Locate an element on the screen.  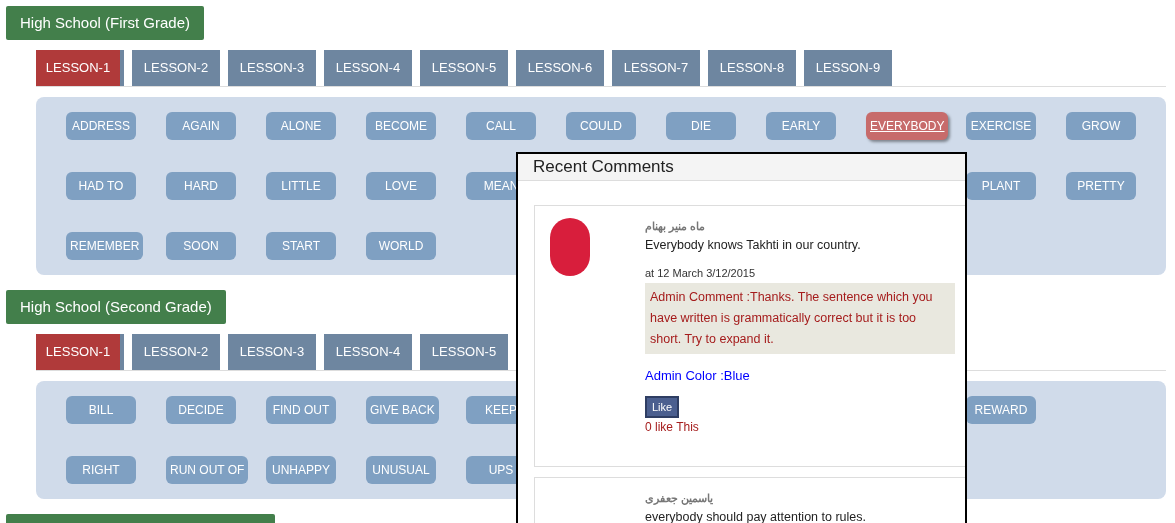
lesson-tab: LESSON-7 is located at coordinates (656, 68).